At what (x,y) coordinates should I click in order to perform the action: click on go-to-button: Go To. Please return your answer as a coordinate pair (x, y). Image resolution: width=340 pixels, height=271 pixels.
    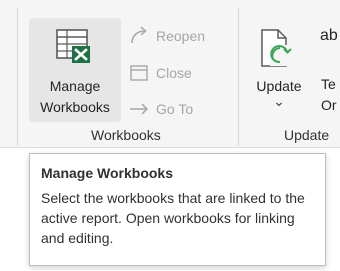
    Looking at the image, I should click on (160, 109).